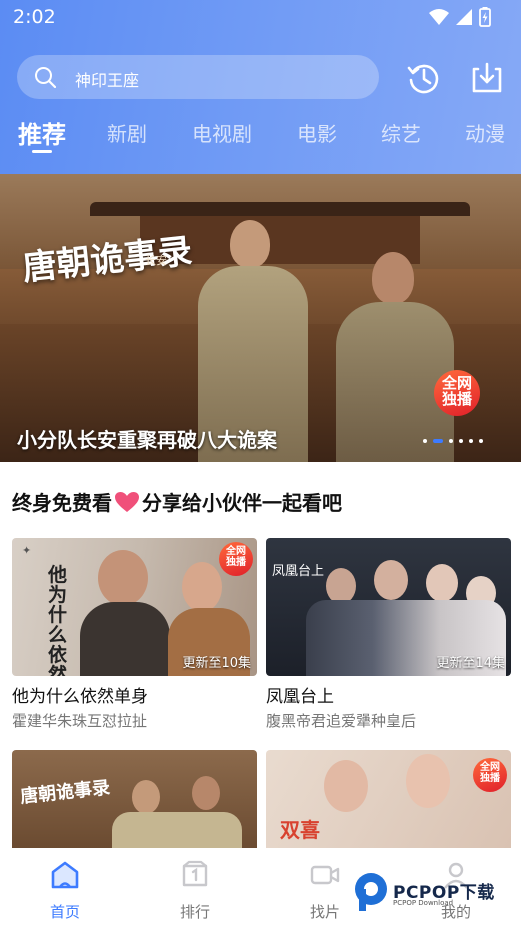  Describe the element at coordinates (58, 620) in the screenshot. I see `poster-title-text: 他为什么依然单身` at that location.